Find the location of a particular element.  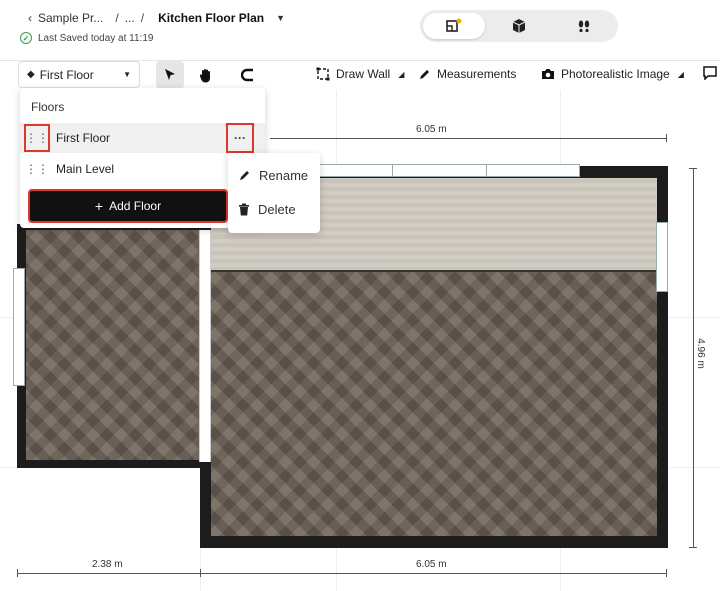

camera-icon is located at coordinates (548, 74).